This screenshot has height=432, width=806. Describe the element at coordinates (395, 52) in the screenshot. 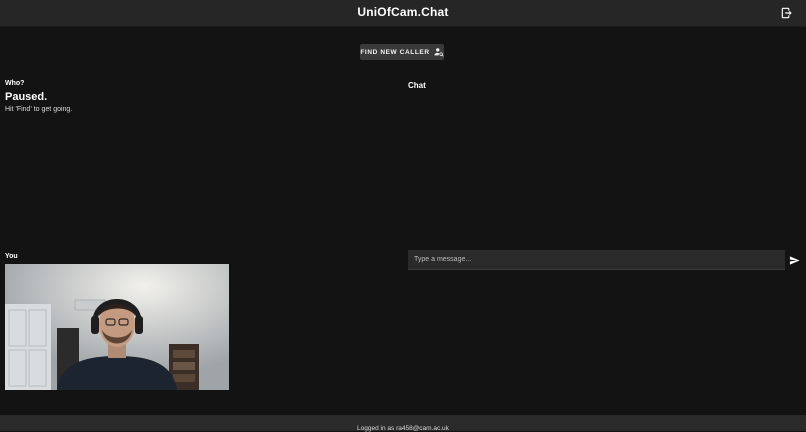

I see `find-new-caller-label: FIND NEW CALLER` at that location.